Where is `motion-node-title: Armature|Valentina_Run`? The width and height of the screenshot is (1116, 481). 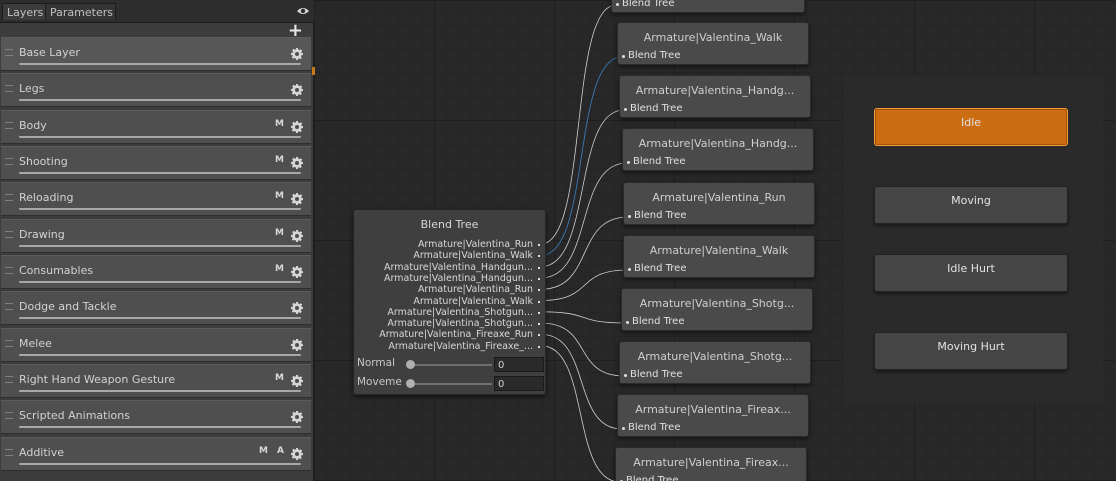
motion-node-title: Armature|Valentina_Run is located at coordinates (719, 197).